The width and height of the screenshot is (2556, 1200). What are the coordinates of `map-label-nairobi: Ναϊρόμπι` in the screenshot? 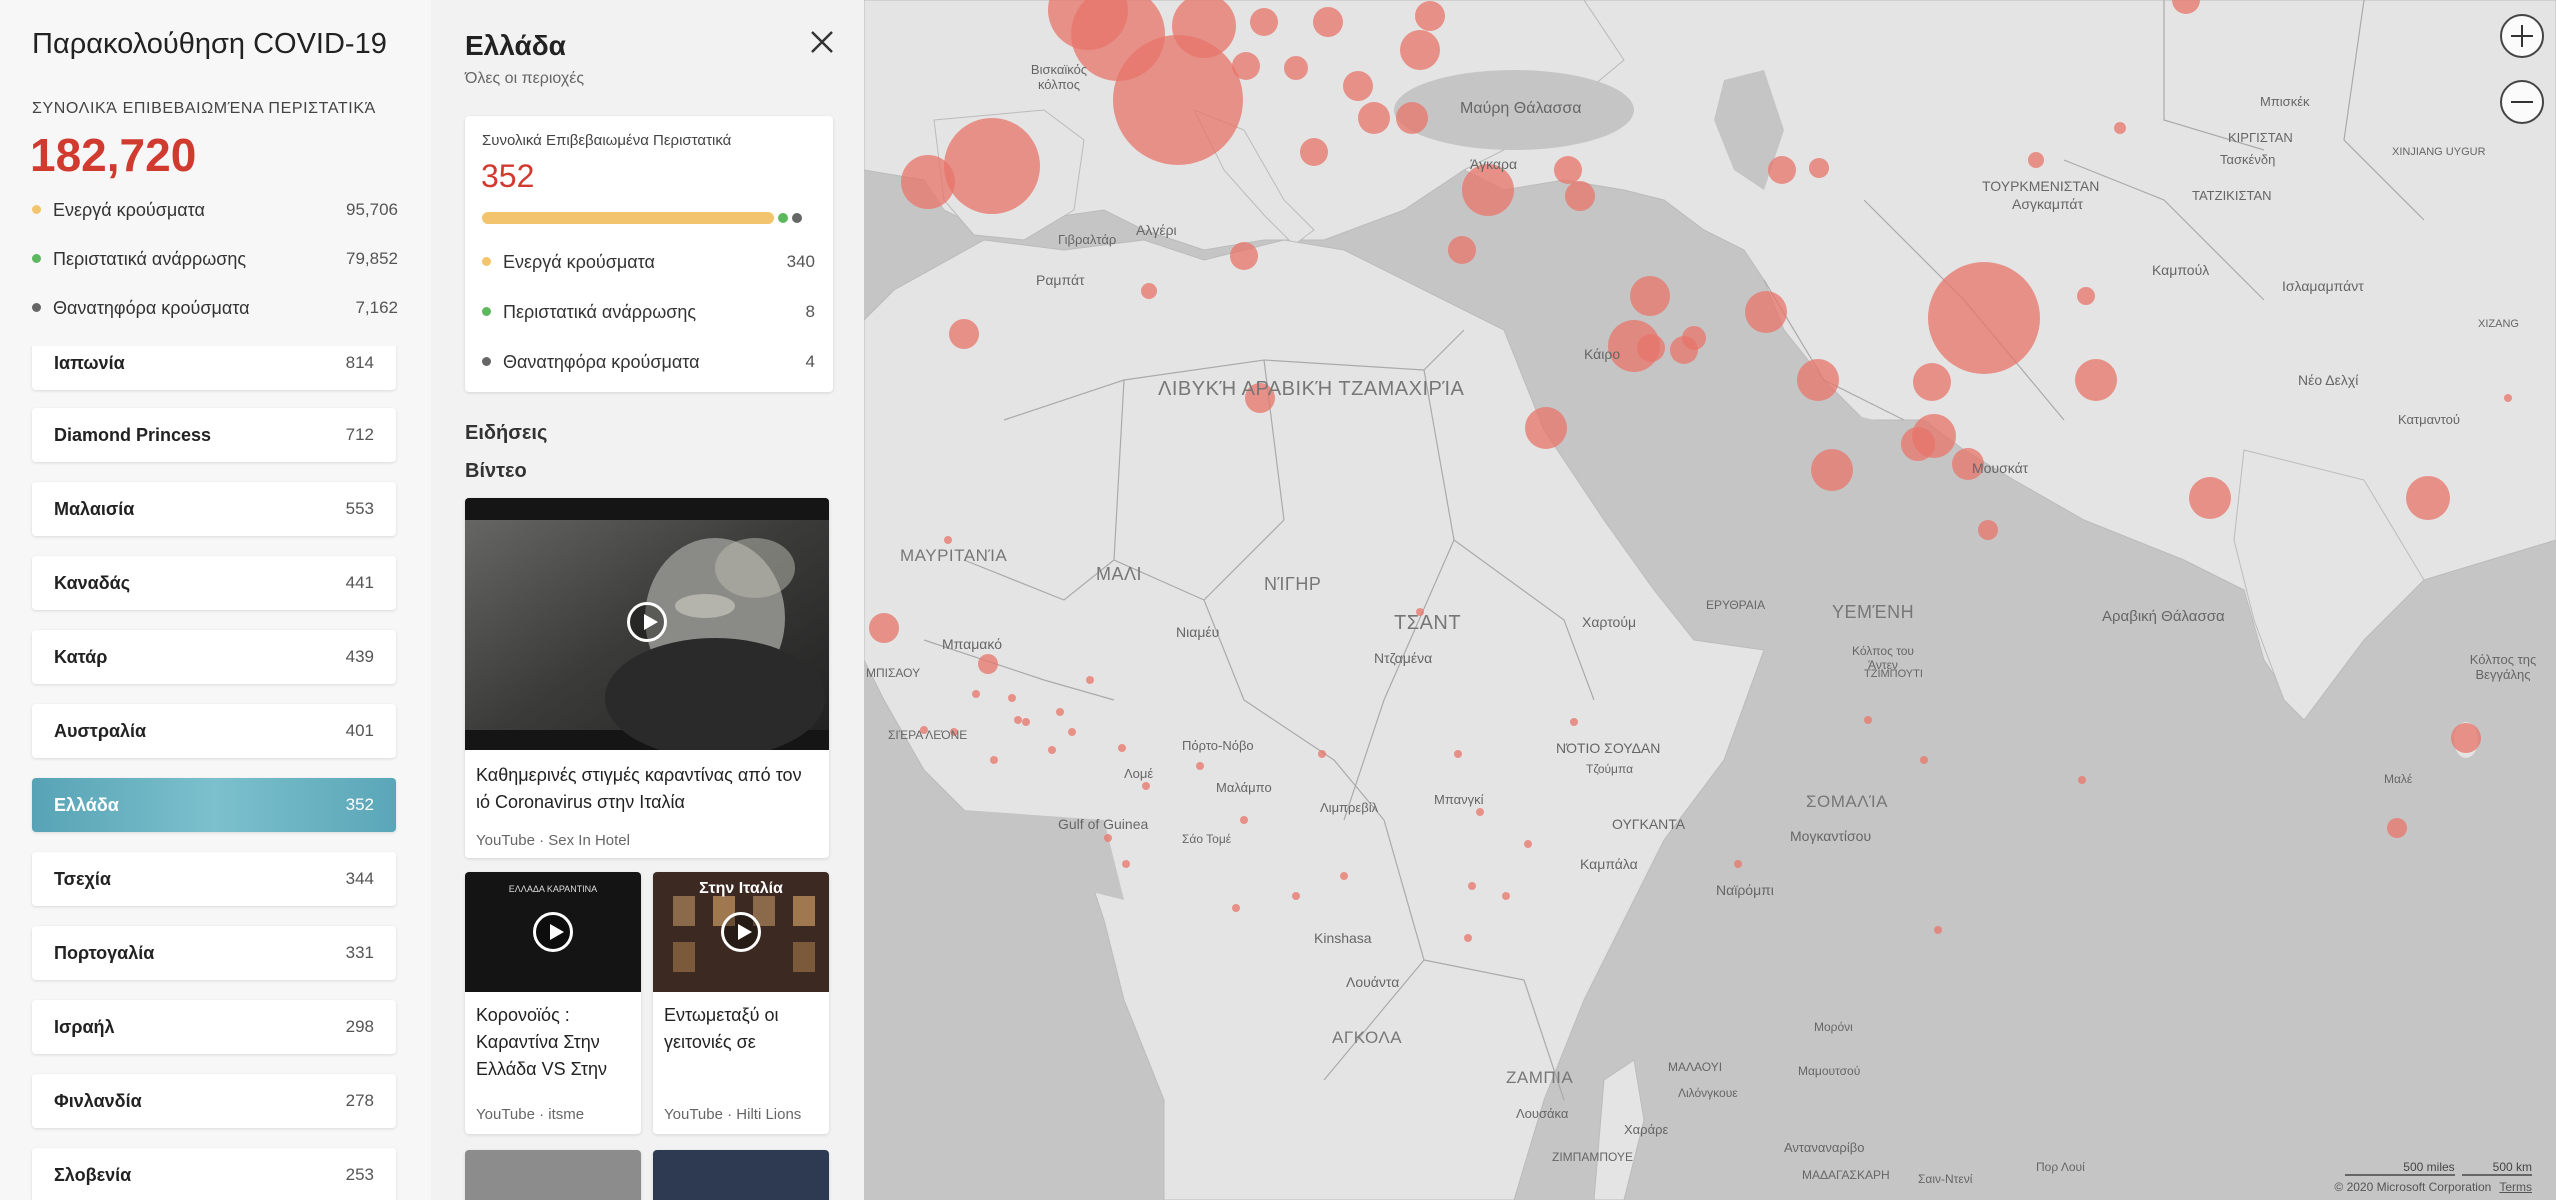 It's located at (1745, 890).